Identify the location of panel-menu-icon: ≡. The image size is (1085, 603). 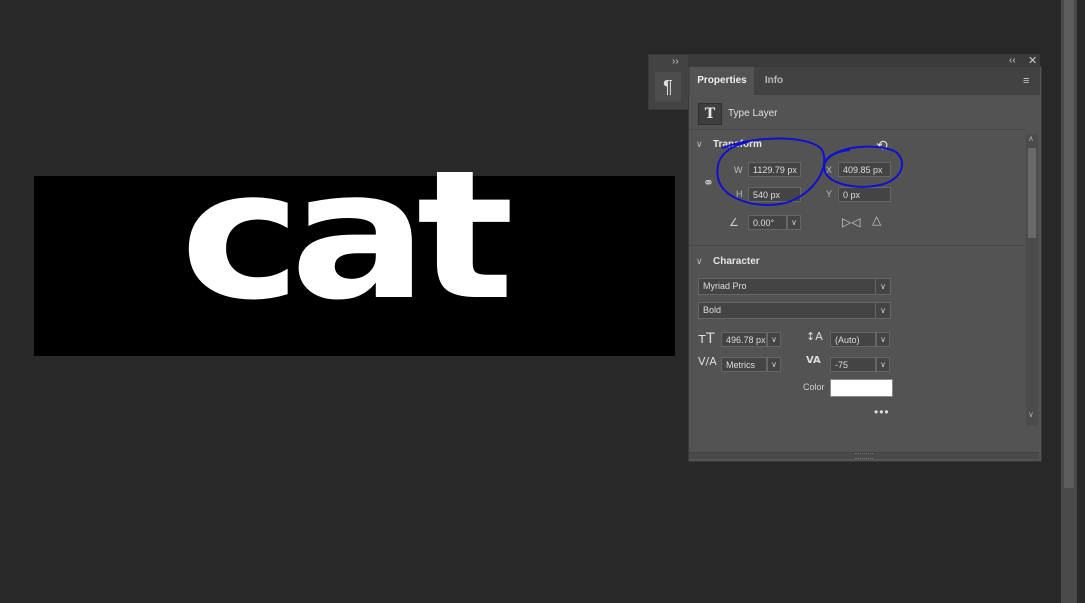
(1026, 81).